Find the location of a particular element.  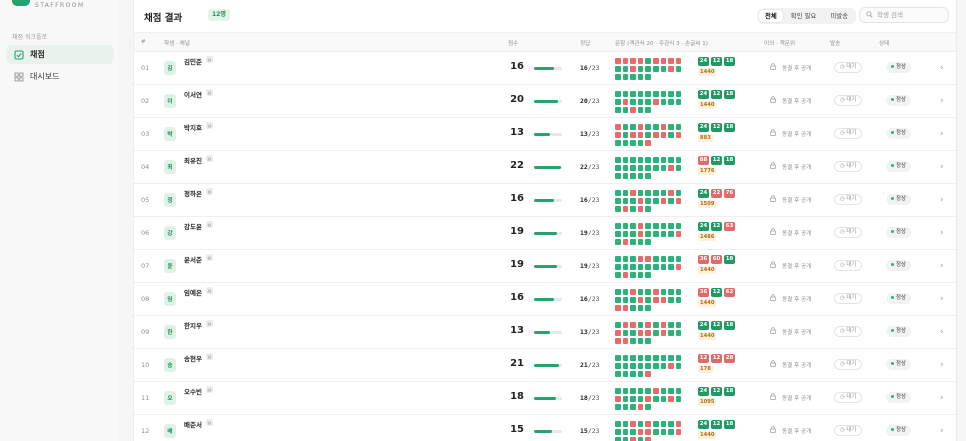

table-row: 05 정 정하은 ▤ 16 16/23 24 22 76 1509 동결 후 공개 ◷ 대기 정상 › is located at coordinates (545, 200).